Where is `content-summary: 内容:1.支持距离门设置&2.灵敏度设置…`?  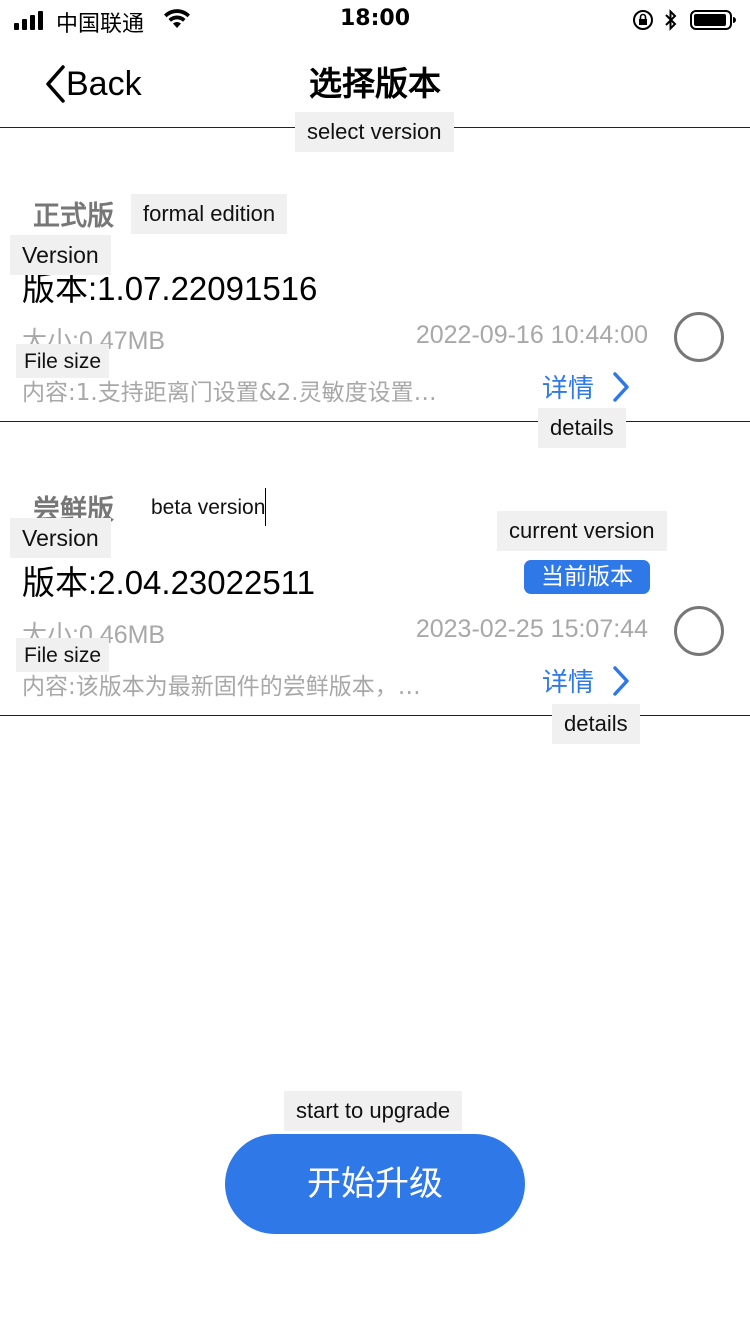 content-summary: 内容:1.支持距离门设置&2.灵敏度设置… is located at coordinates (229, 393).